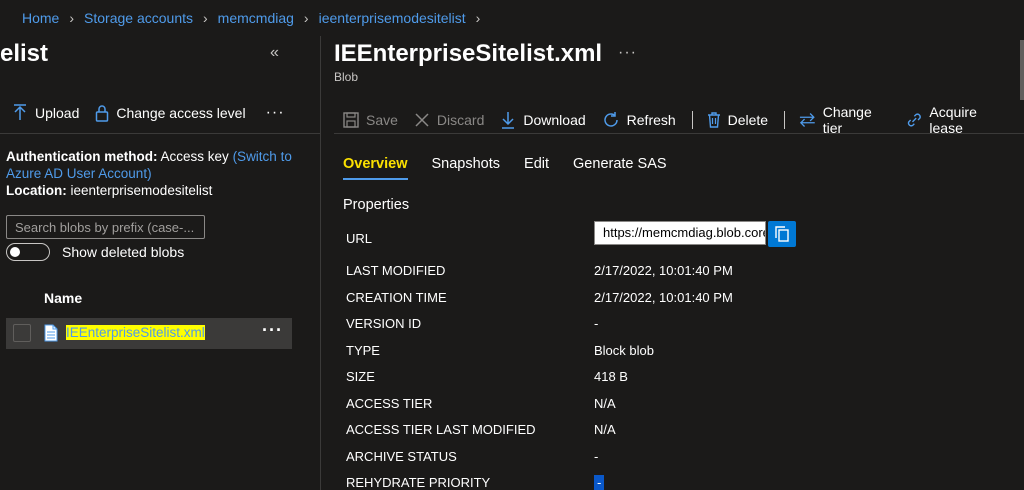 This screenshot has height=490, width=1024. Describe the element at coordinates (82, 156) in the screenshot. I see `auth-method-label: Authentication method:` at that location.